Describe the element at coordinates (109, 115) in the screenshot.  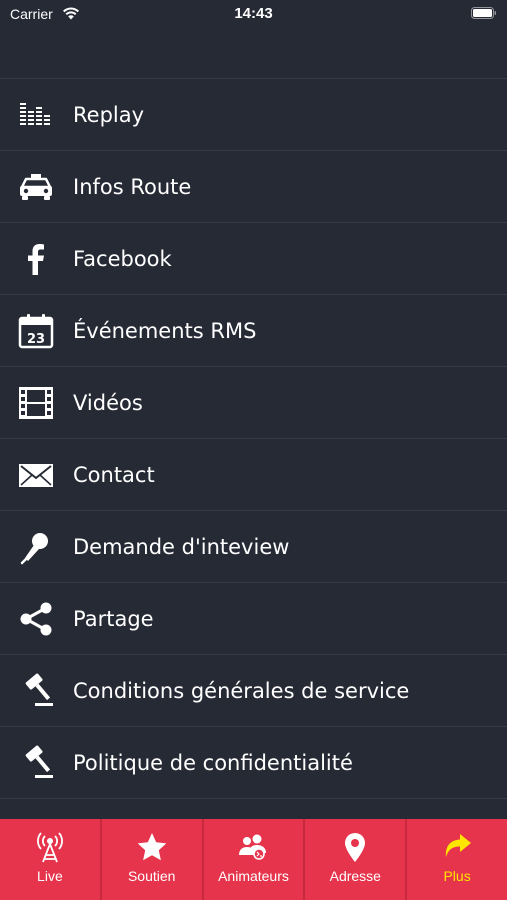
I see `menu-item-label: Replay` at that location.